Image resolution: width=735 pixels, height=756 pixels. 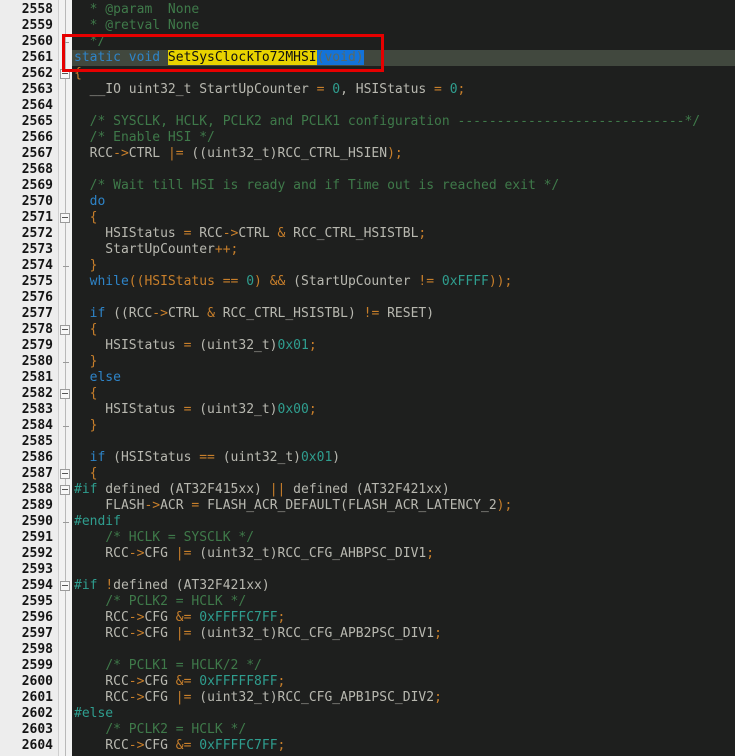 I want to click on code-token: #else, so click(x=94, y=713).